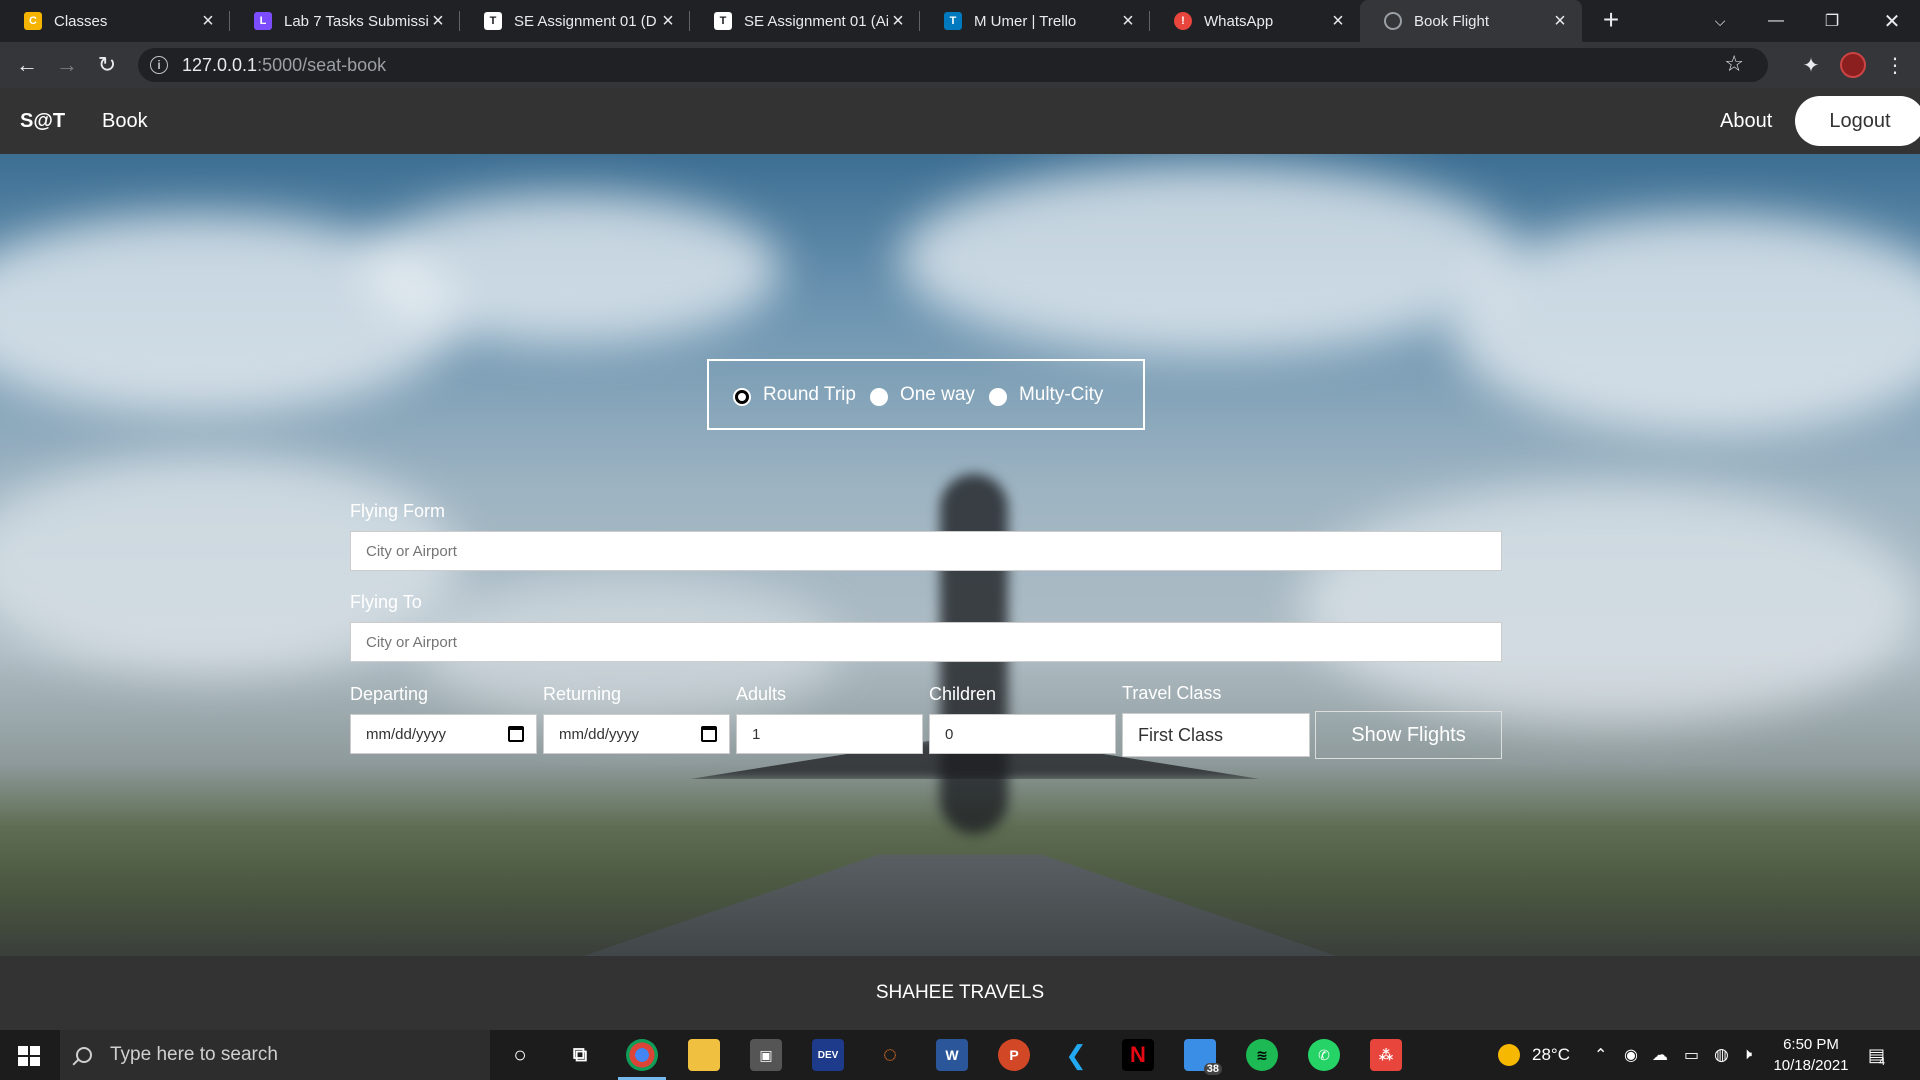 The width and height of the screenshot is (1920, 1080). Describe the element at coordinates (1882, 1062) in the screenshot. I see `notification-count: 4` at that location.